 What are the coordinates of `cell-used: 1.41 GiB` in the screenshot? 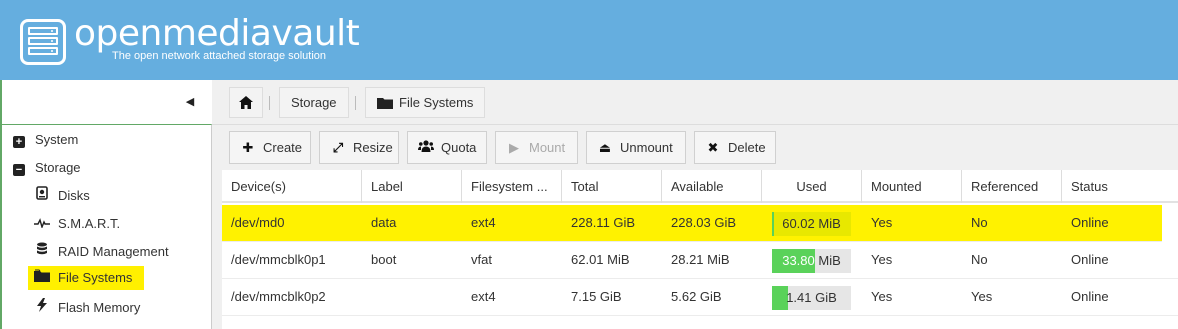 It's located at (812, 297).